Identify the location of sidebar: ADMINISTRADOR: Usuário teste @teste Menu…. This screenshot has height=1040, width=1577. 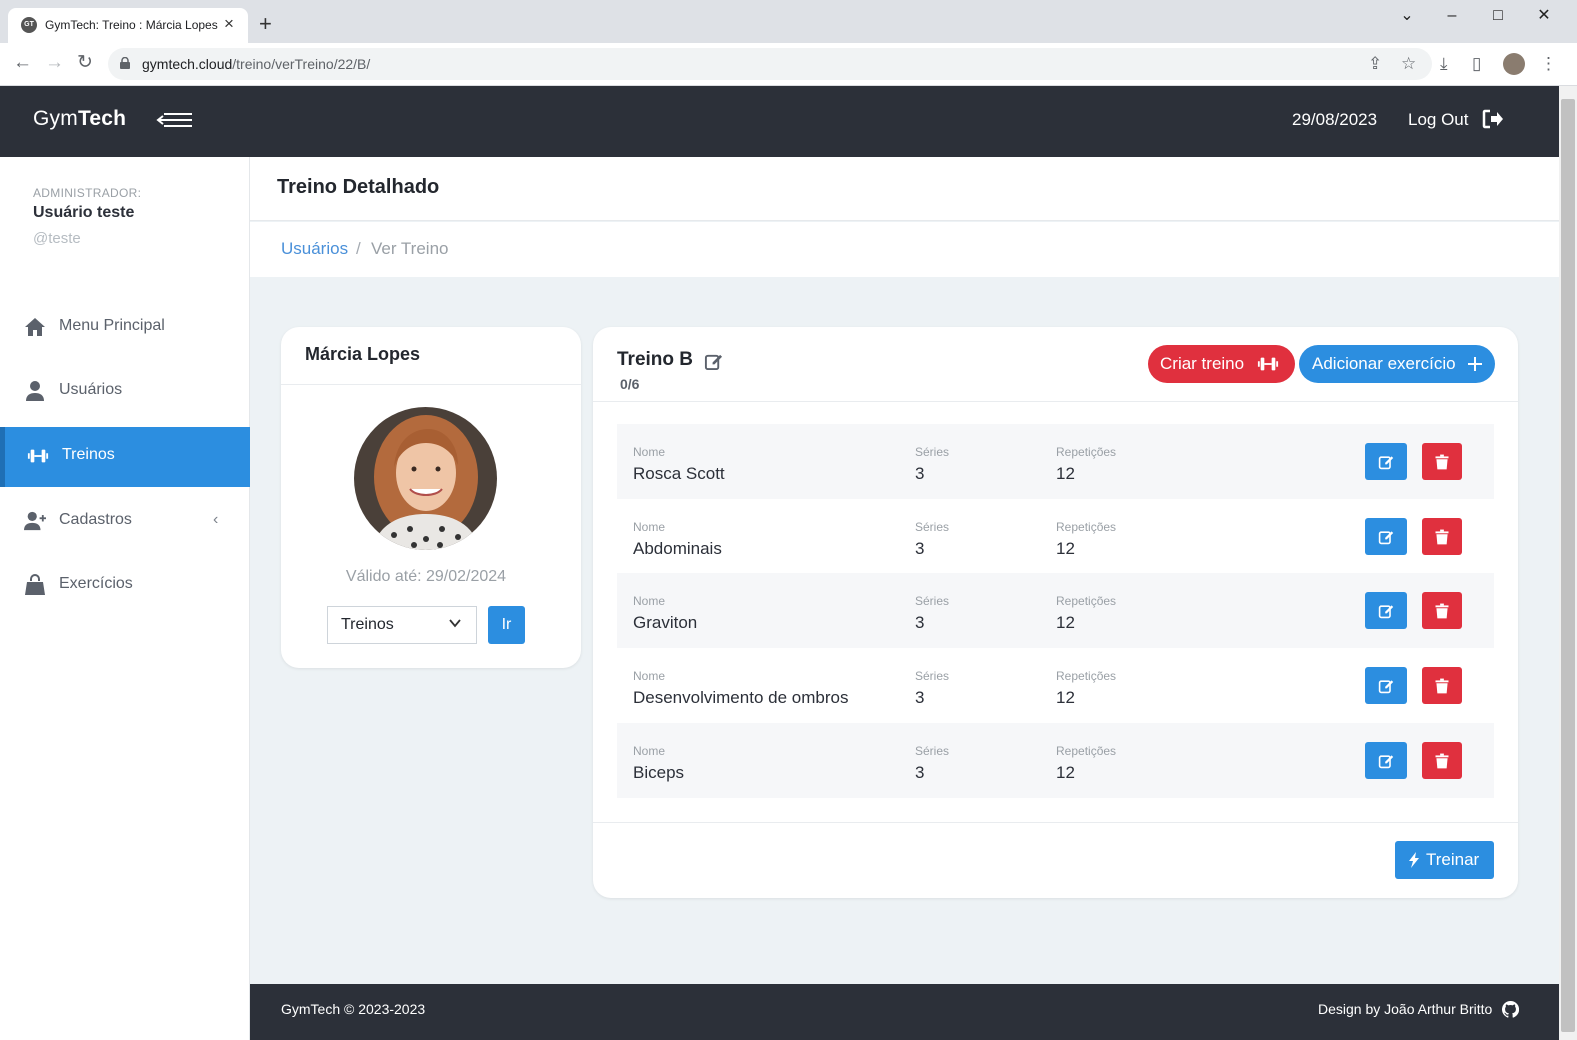
(125, 598).